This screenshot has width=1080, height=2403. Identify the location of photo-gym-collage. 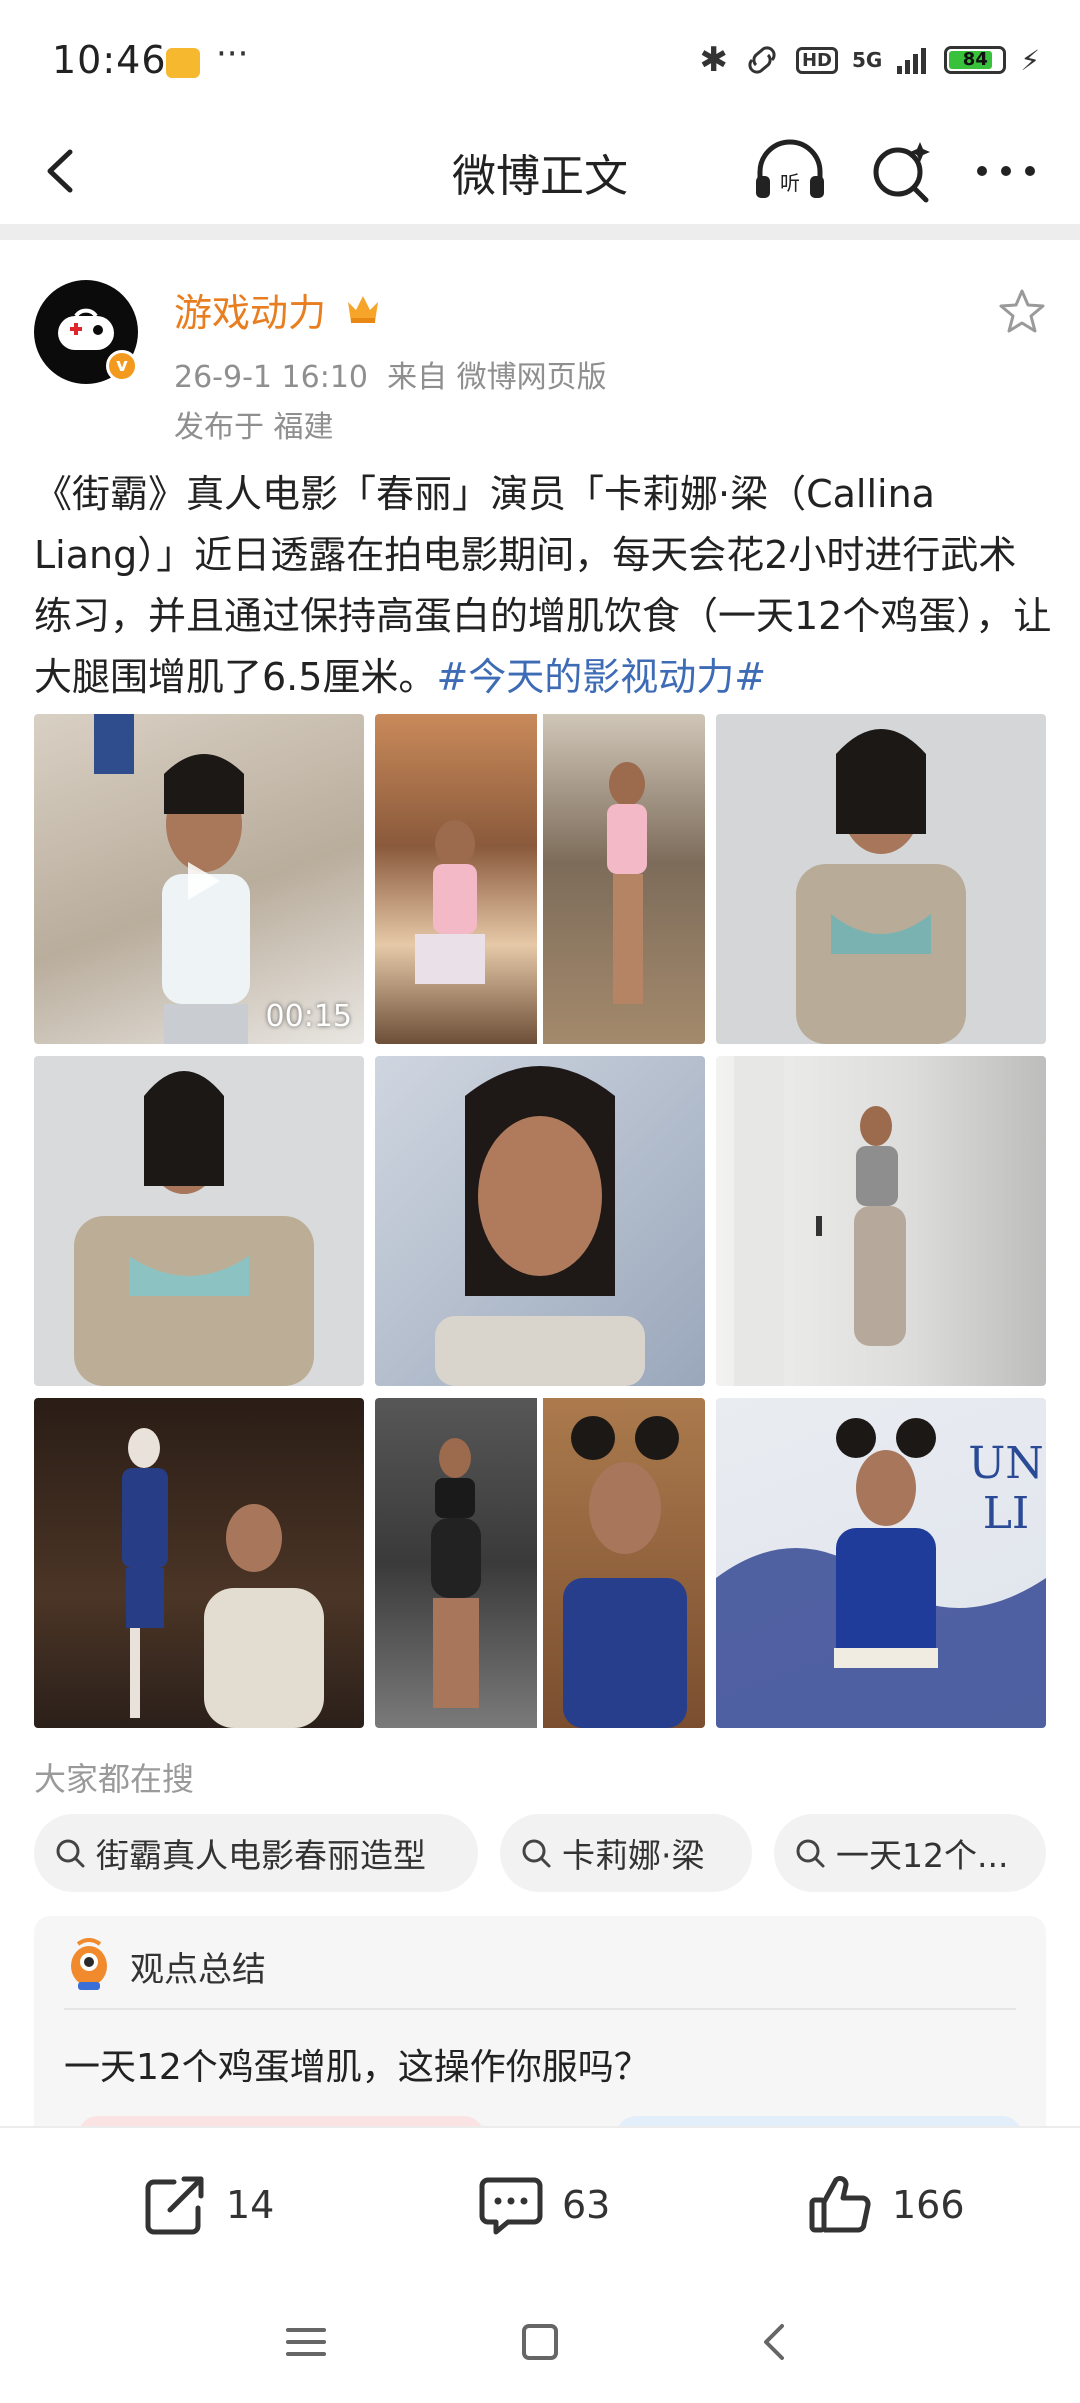
(540, 1563).